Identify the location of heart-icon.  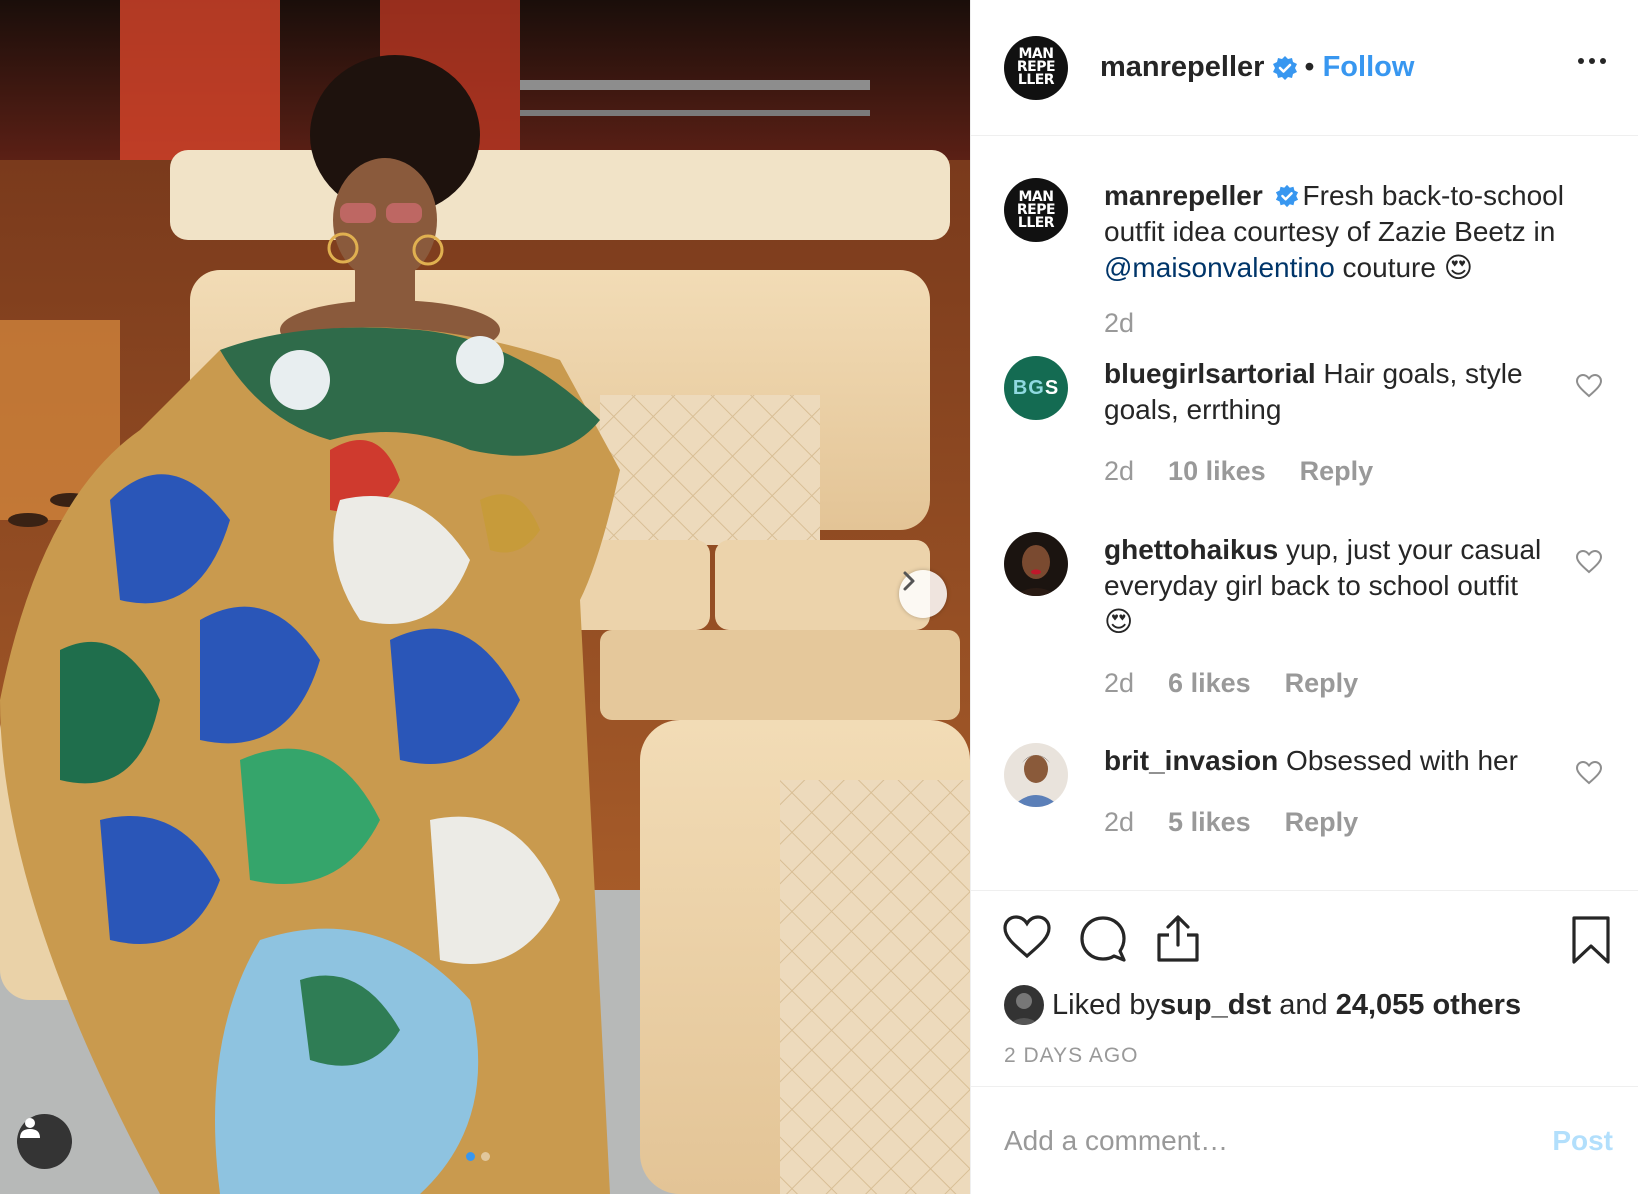
(1027, 937).